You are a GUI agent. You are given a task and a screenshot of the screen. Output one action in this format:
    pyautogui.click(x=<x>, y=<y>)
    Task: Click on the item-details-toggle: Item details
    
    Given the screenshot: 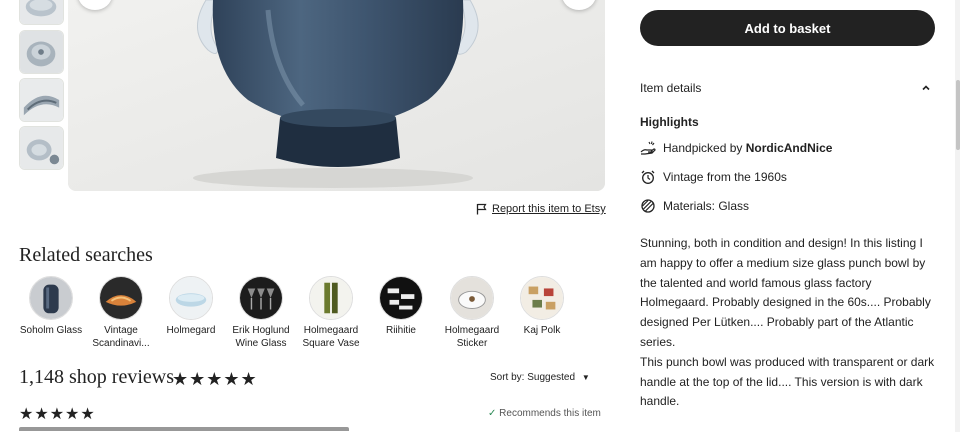 What is the action you would take?
    pyautogui.click(x=787, y=88)
    